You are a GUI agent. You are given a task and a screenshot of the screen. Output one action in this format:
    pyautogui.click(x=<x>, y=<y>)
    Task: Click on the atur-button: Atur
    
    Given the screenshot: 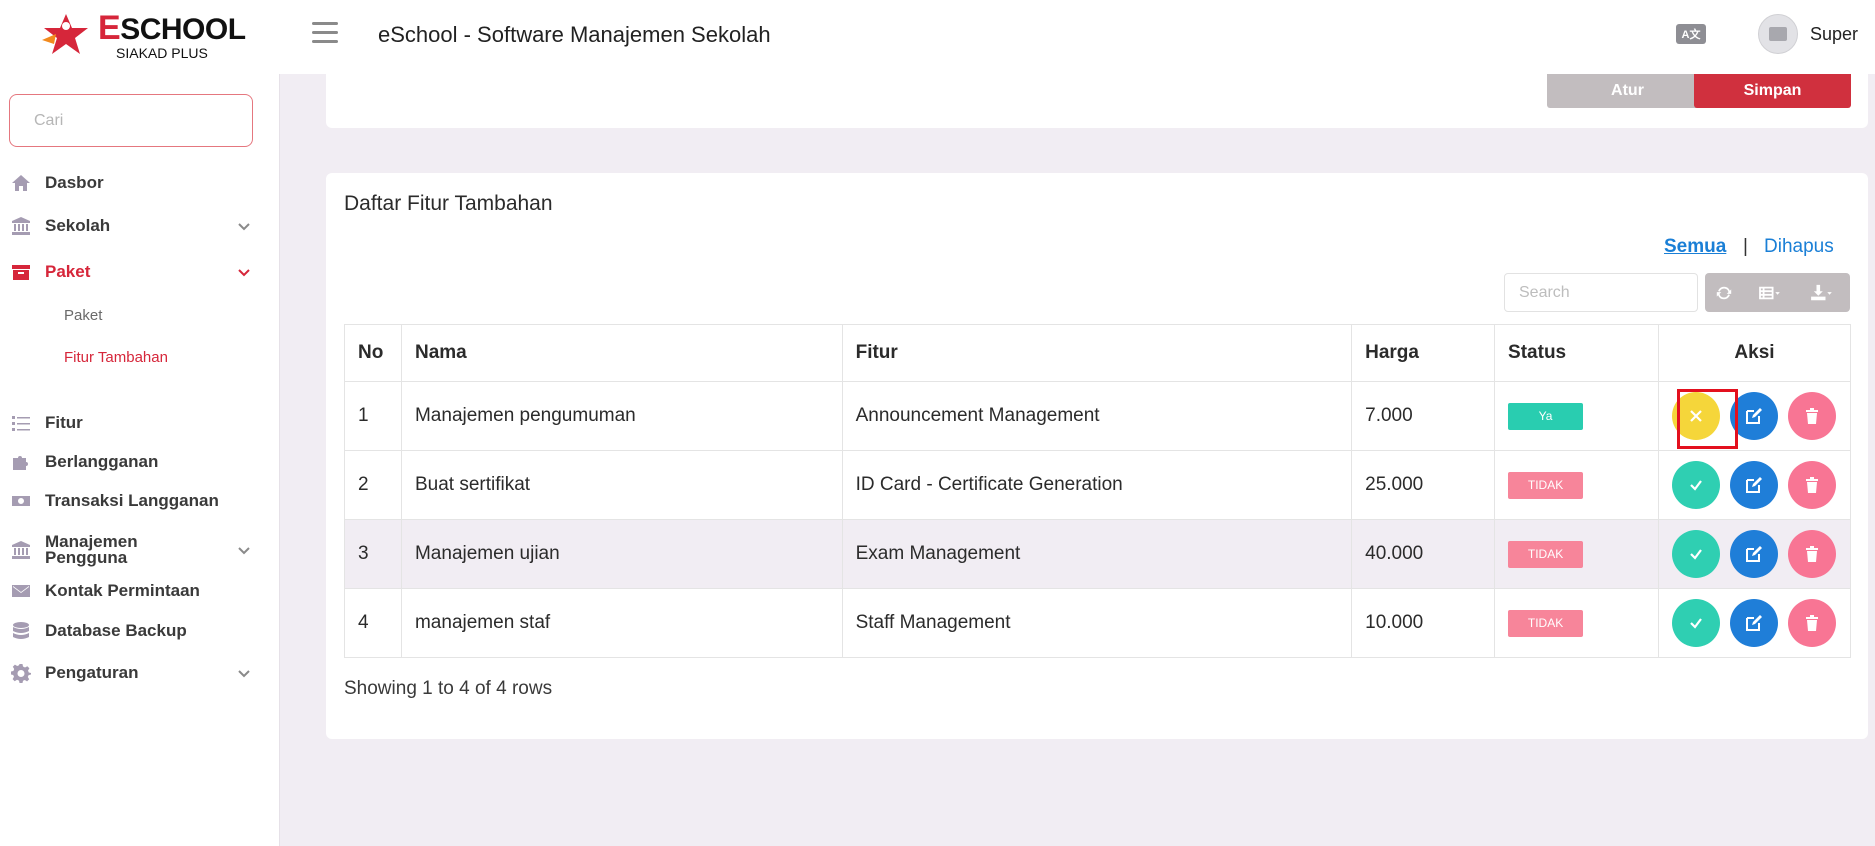 What is the action you would take?
    pyautogui.click(x=1627, y=91)
    